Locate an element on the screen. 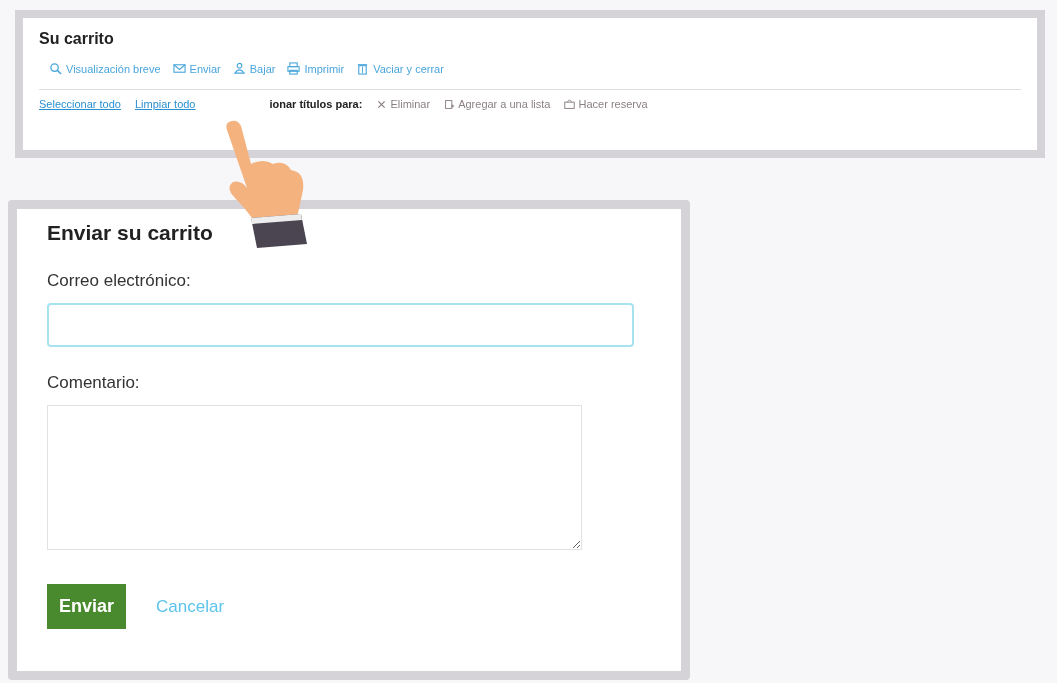 This screenshot has height=683, width=1057. select-label: ionar títulos para: is located at coordinates (316, 104).